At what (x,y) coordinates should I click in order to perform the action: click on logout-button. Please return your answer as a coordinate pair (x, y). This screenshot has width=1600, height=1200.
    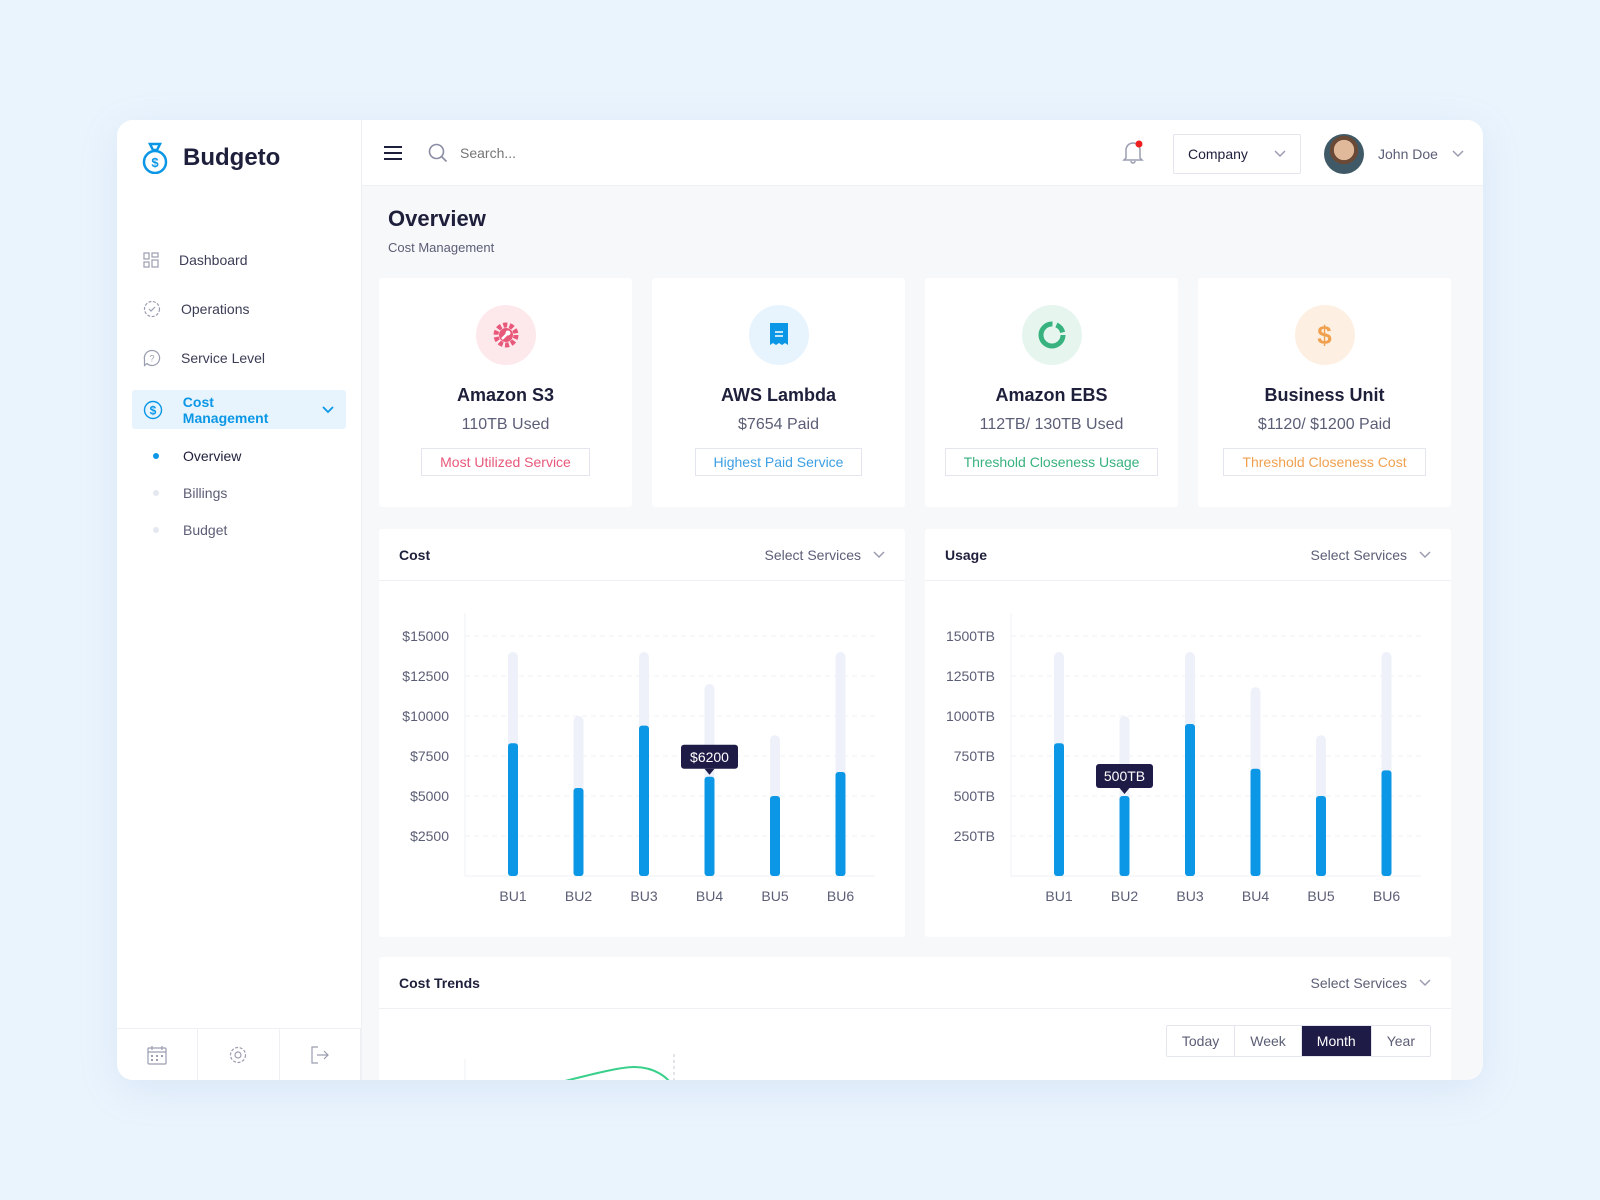
    Looking at the image, I should click on (320, 1054).